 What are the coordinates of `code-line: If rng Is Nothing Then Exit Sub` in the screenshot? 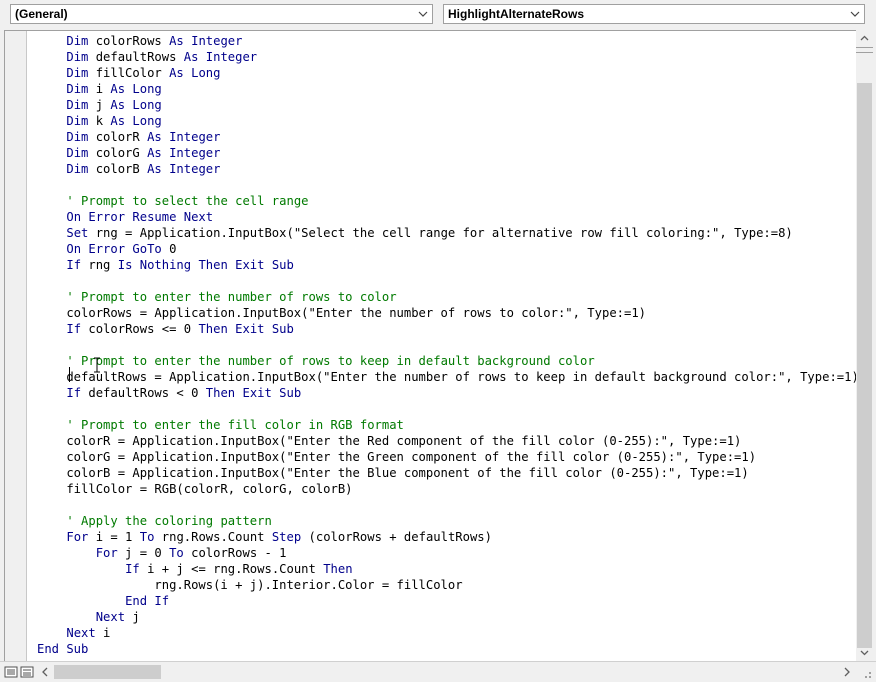 It's located at (446, 265).